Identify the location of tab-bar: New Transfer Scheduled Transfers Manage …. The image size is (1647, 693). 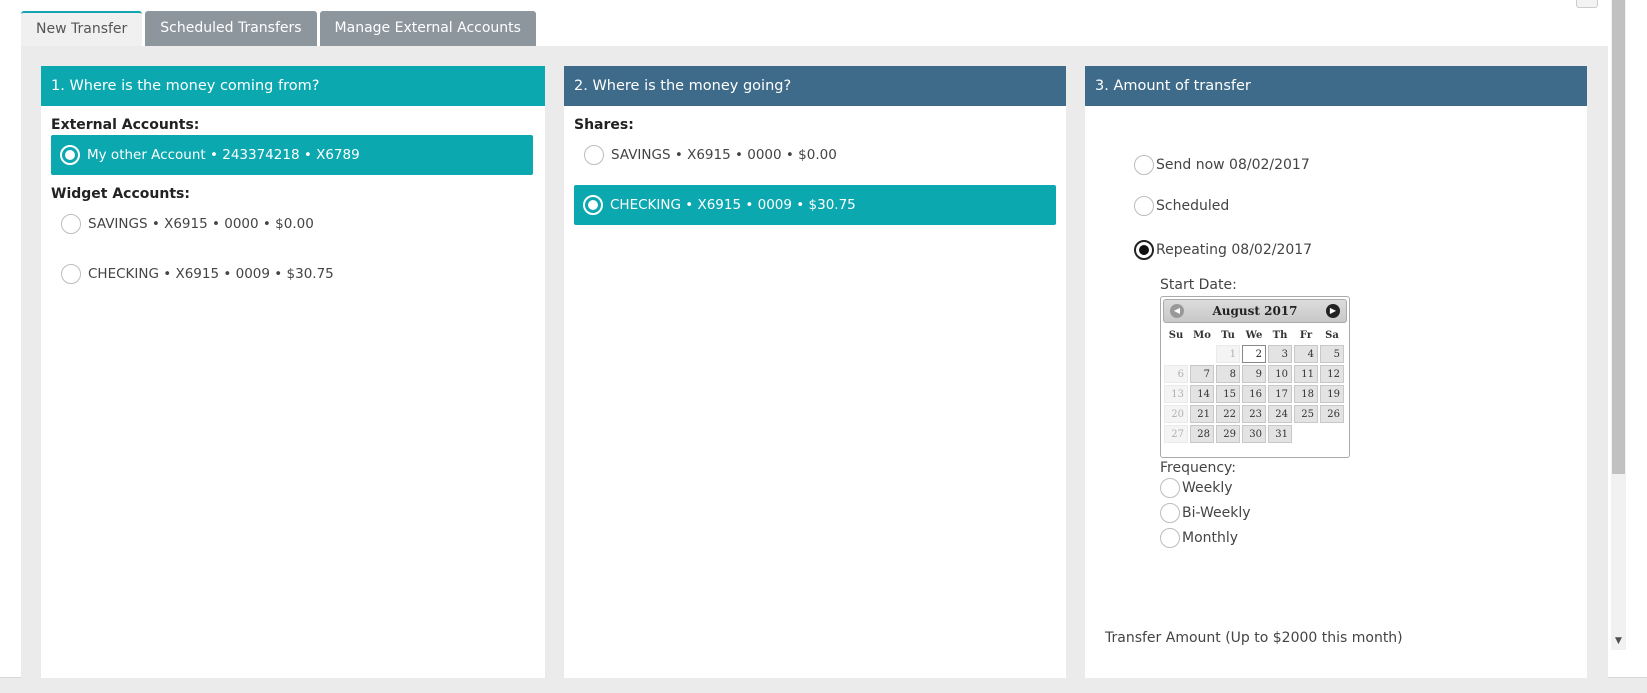
(280, 29).